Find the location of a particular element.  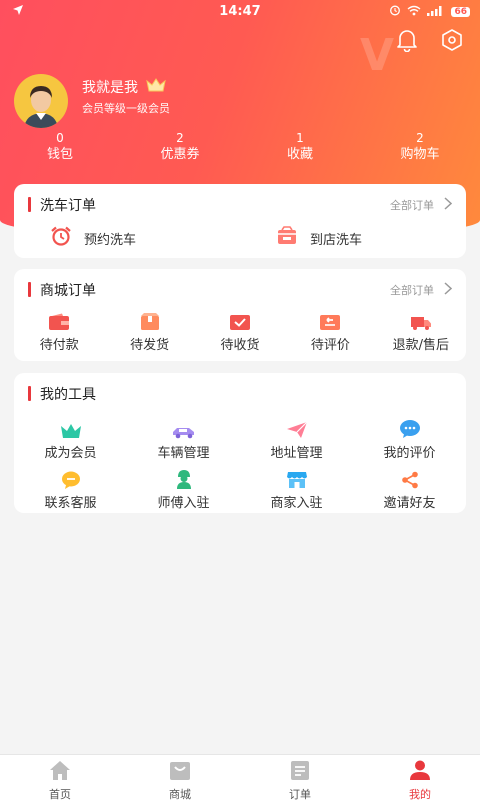

stat-wallet: 0 钱包 is located at coordinates (60, 147).